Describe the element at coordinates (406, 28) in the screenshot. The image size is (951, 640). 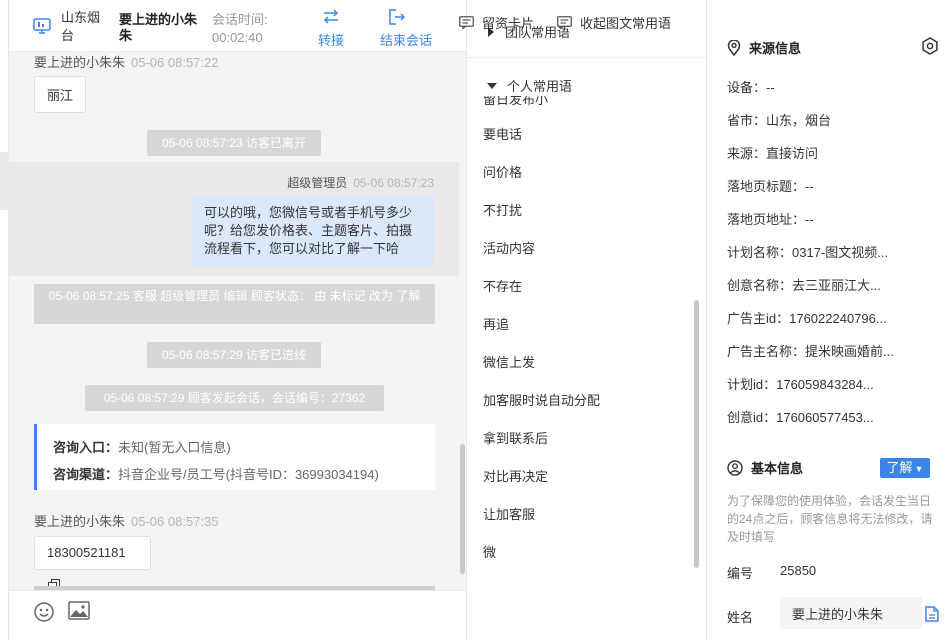
I see `end-session-button: 结束会话` at that location.